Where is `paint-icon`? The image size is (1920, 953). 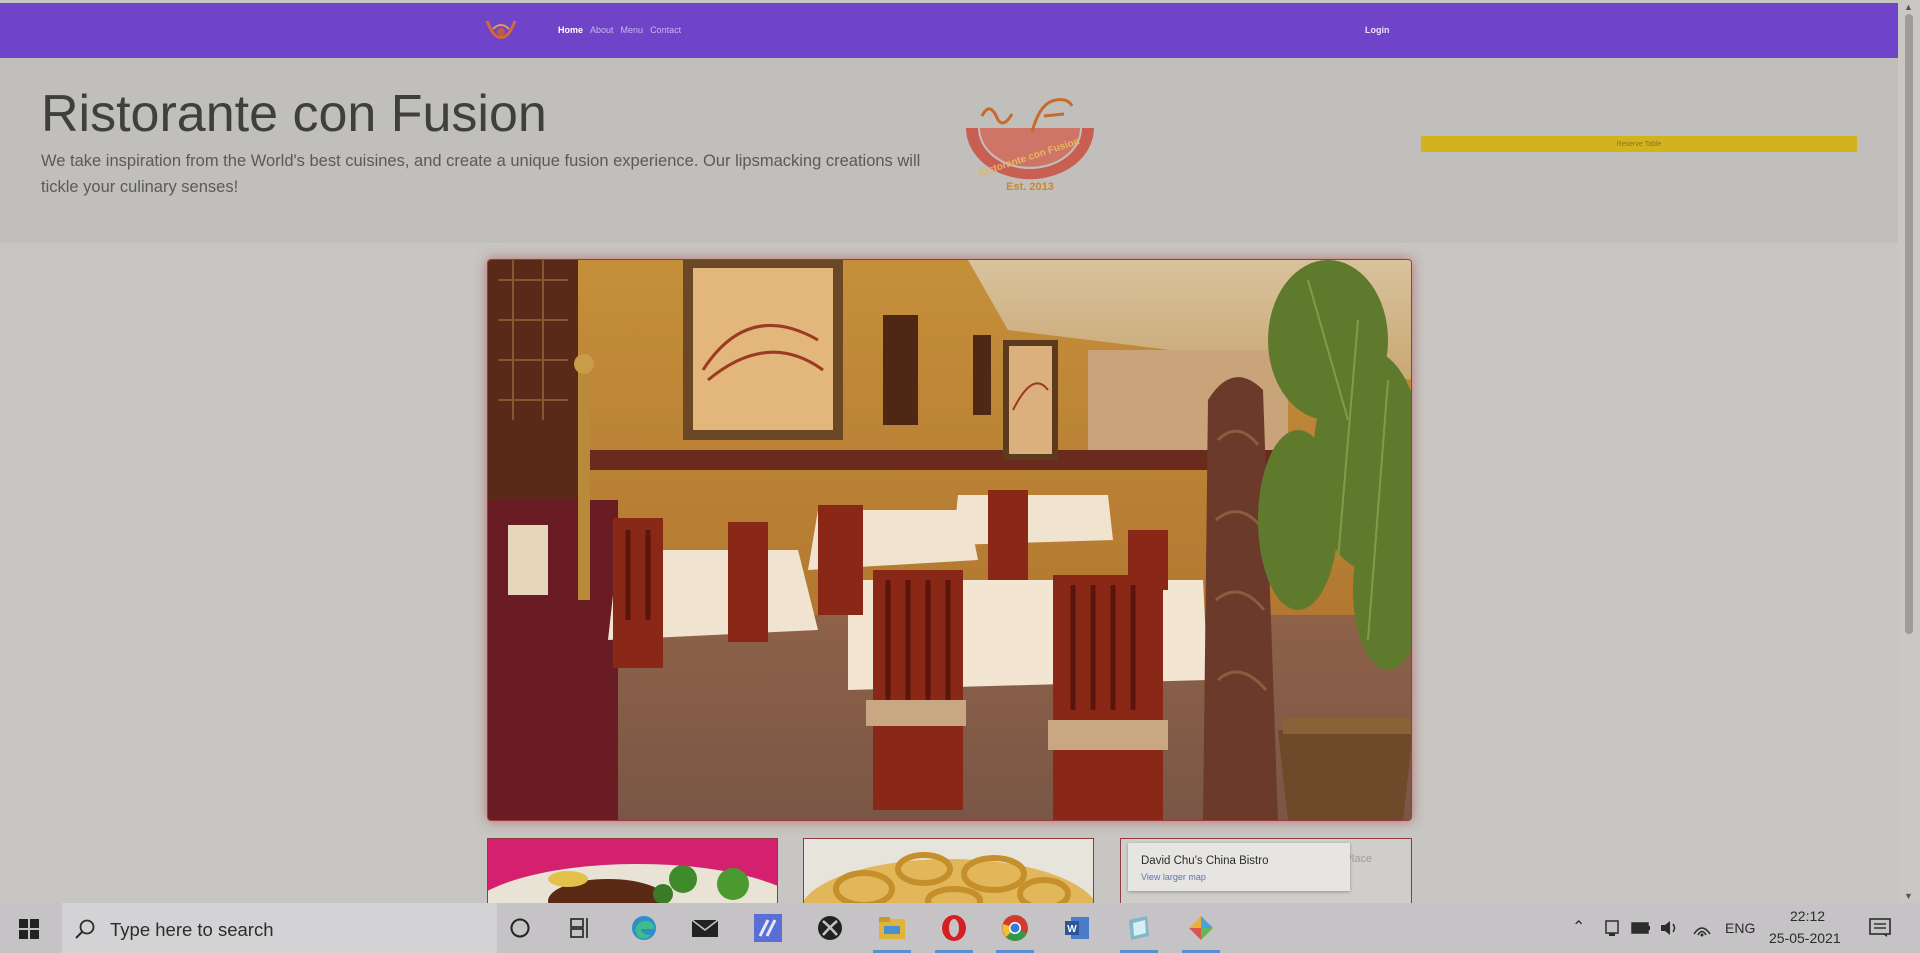
paint-icon is located at coordinates (1201, 928).